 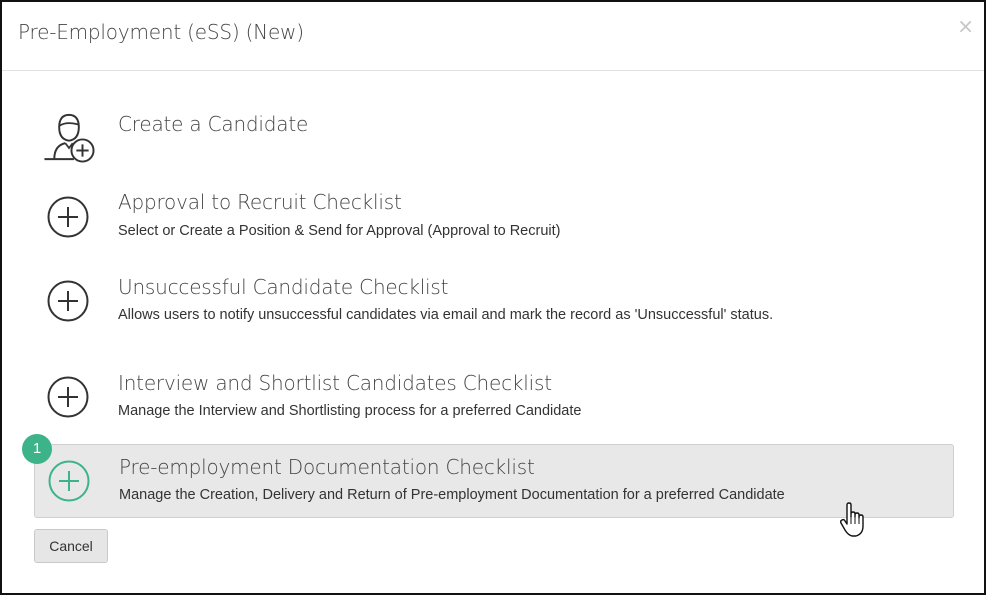 What do you see at coordinates (260, 202) in the screenshot?
I see `option-label: Approval to Recruit Checklist` at bounding box center [260, 202].